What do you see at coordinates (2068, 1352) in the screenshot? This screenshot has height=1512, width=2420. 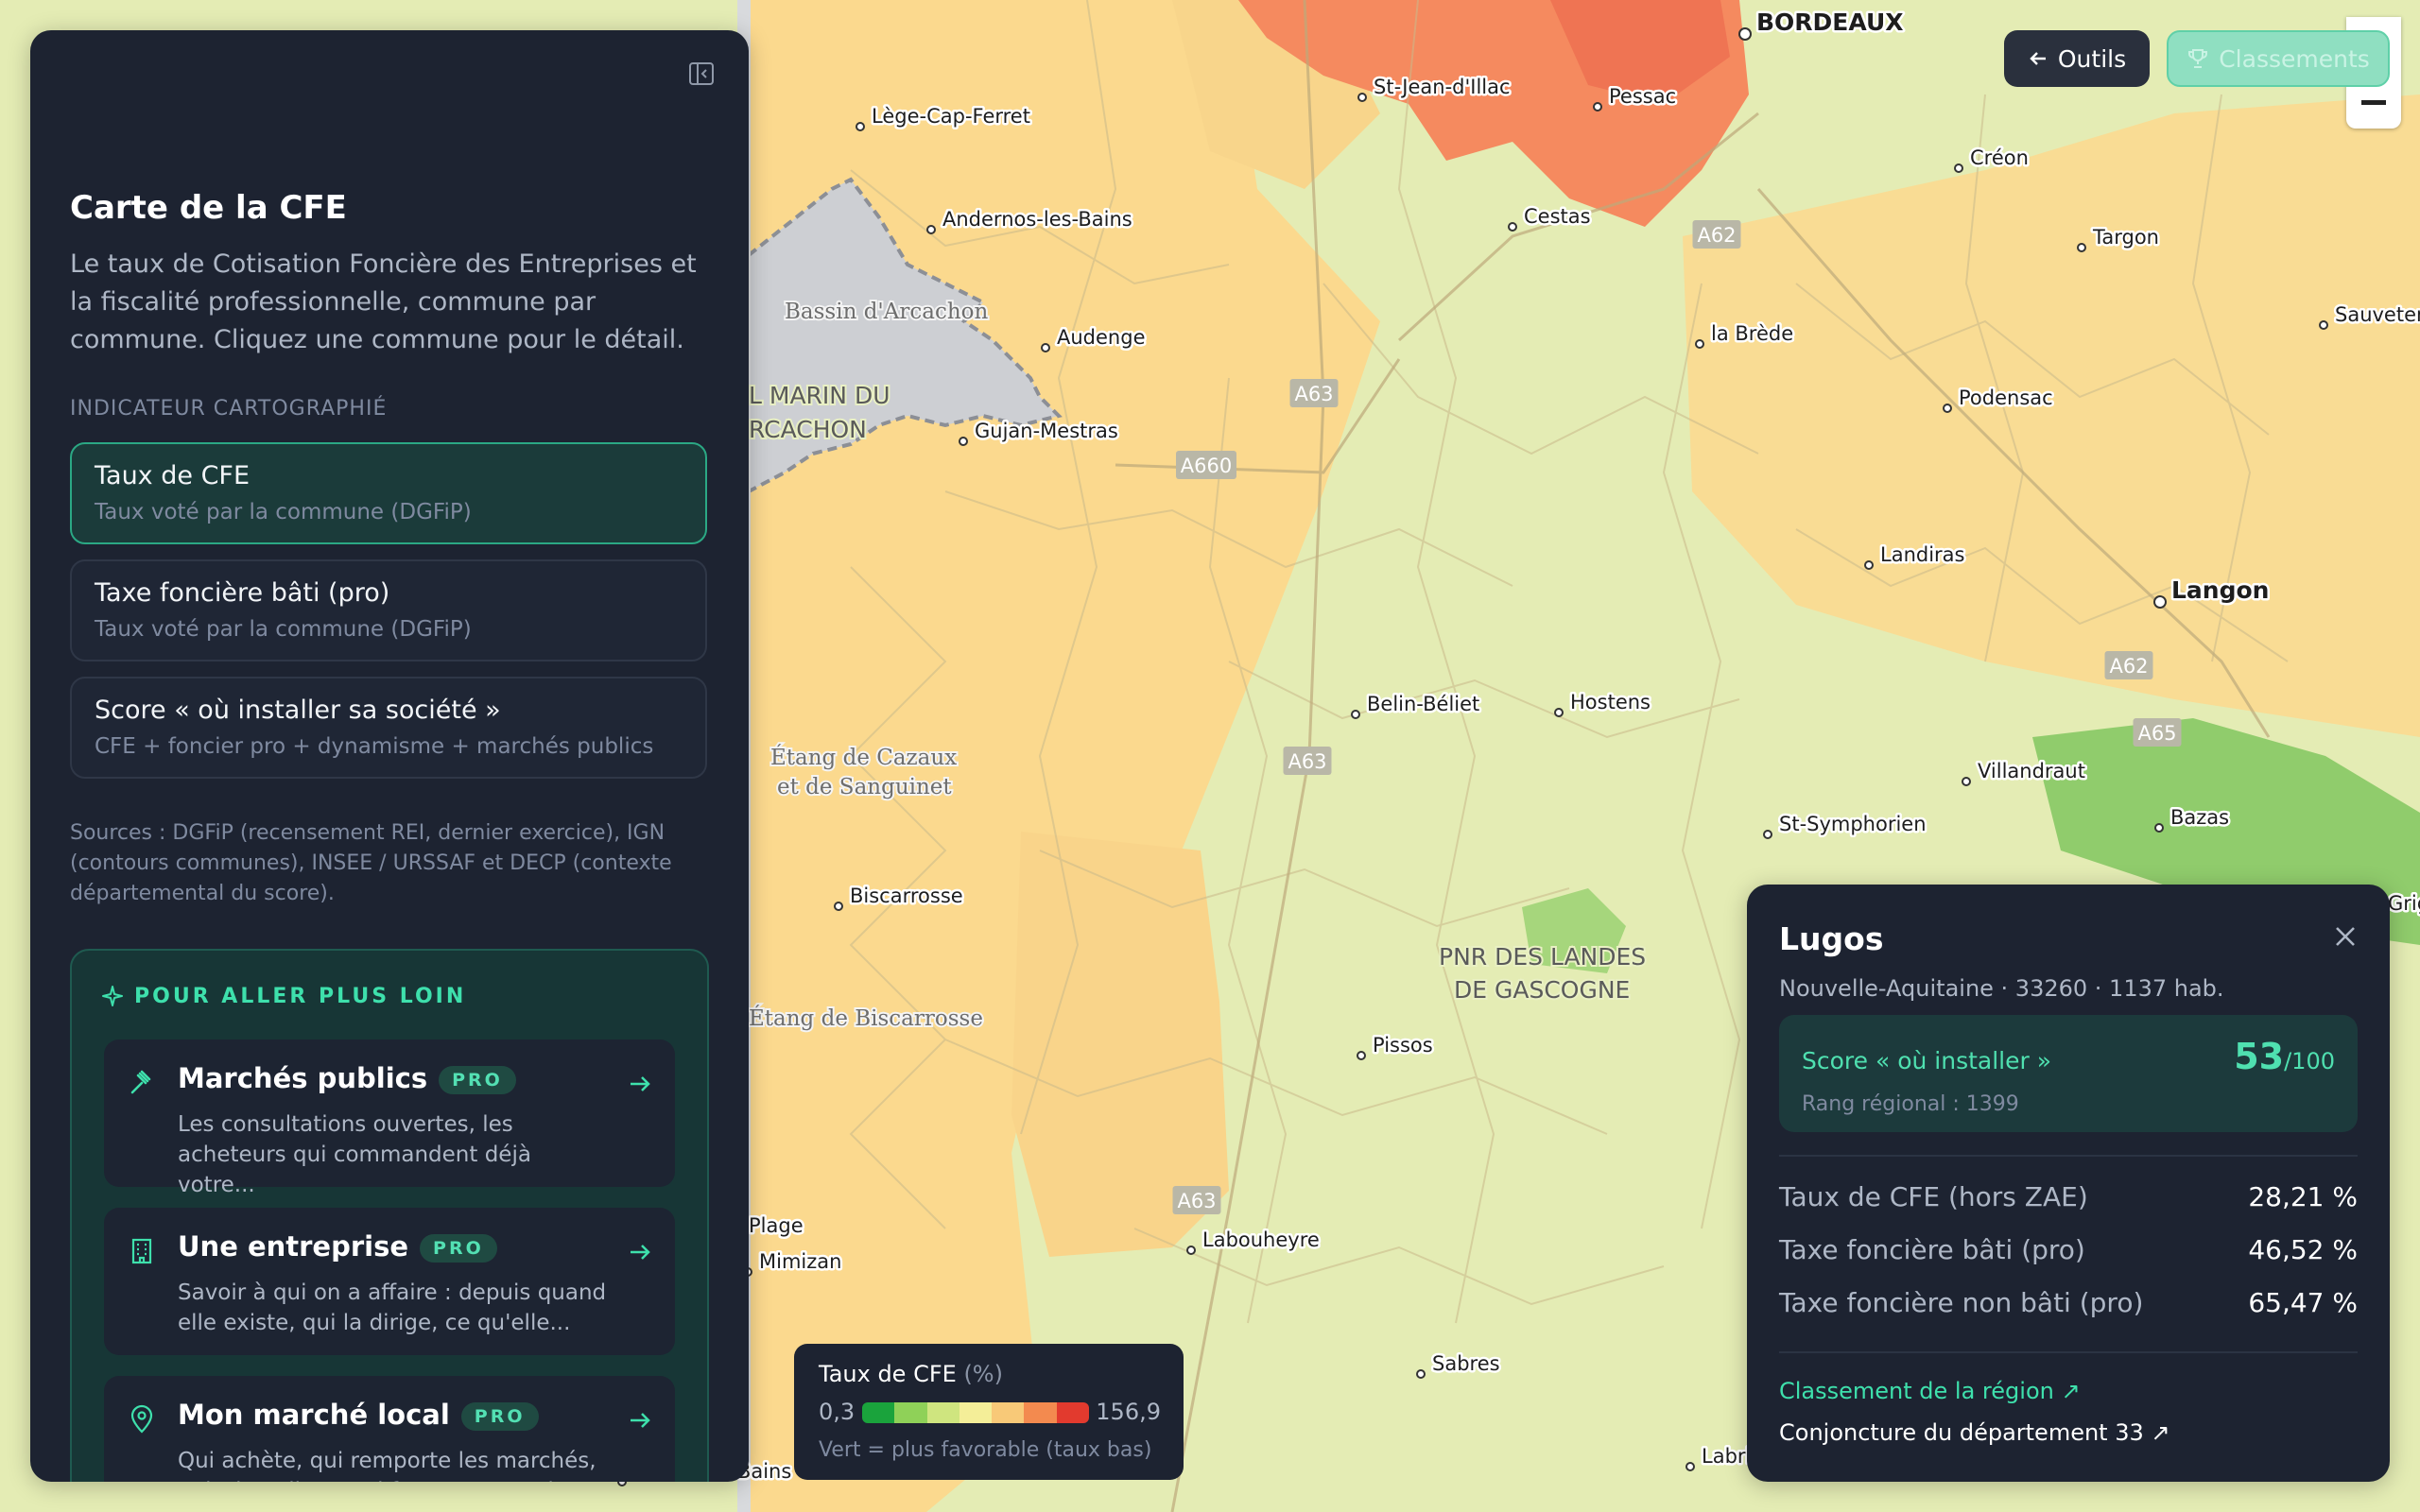 I see `divider` at bounding box center [2068, 1352].